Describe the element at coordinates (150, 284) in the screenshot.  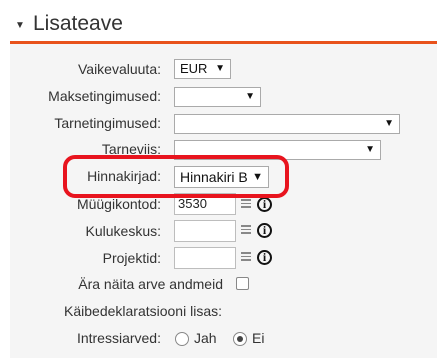
I see `hide-invoice-data-label: Ära näita arve andmeid` at that location.